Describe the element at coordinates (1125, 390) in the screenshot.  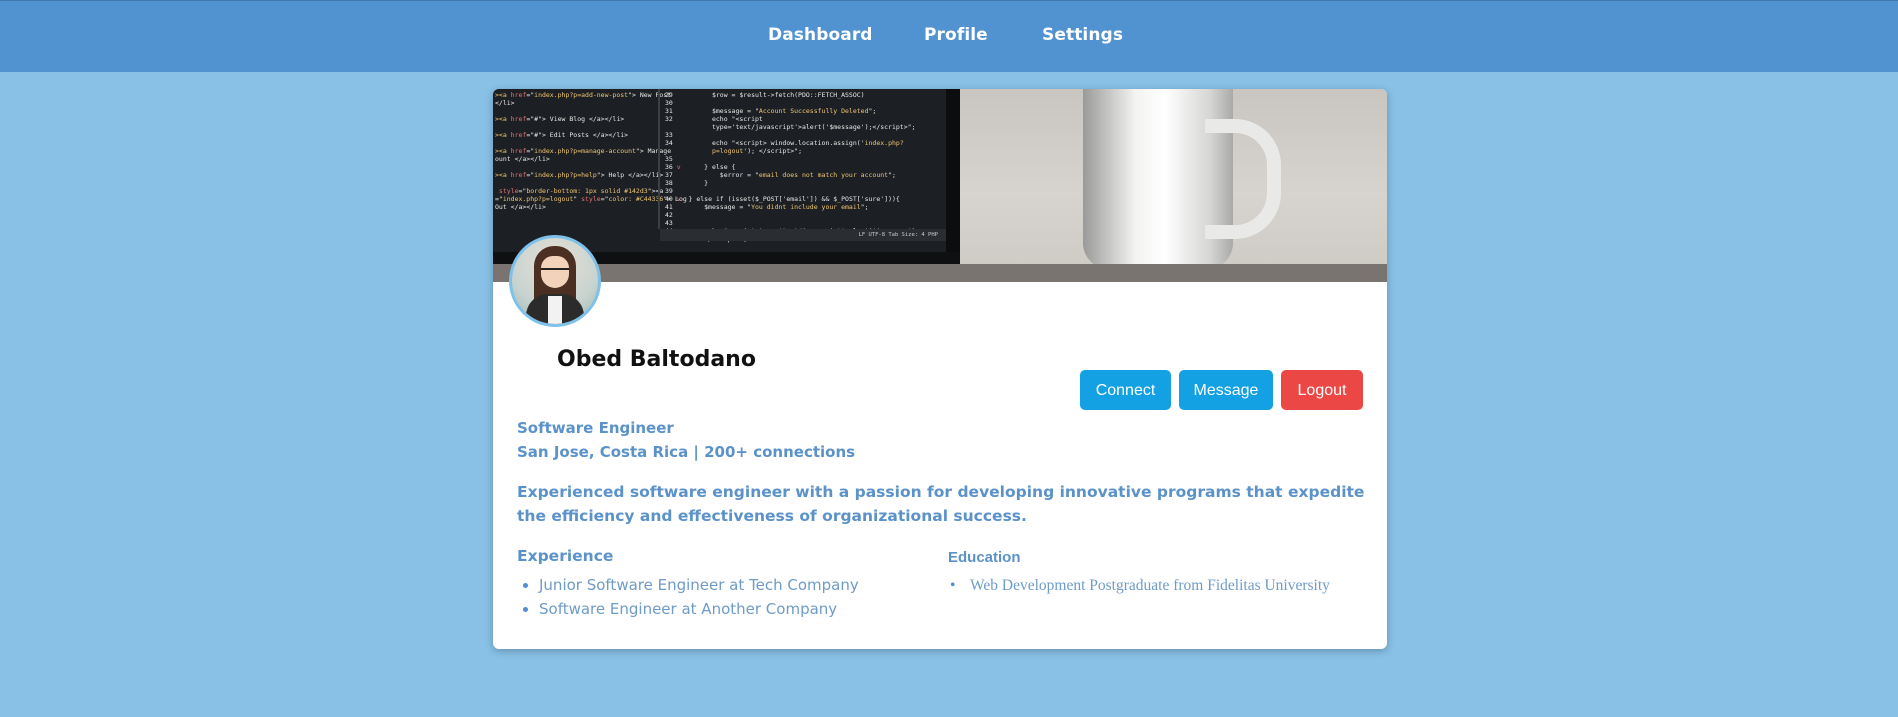
I see `connect-button: Connect` at that location.